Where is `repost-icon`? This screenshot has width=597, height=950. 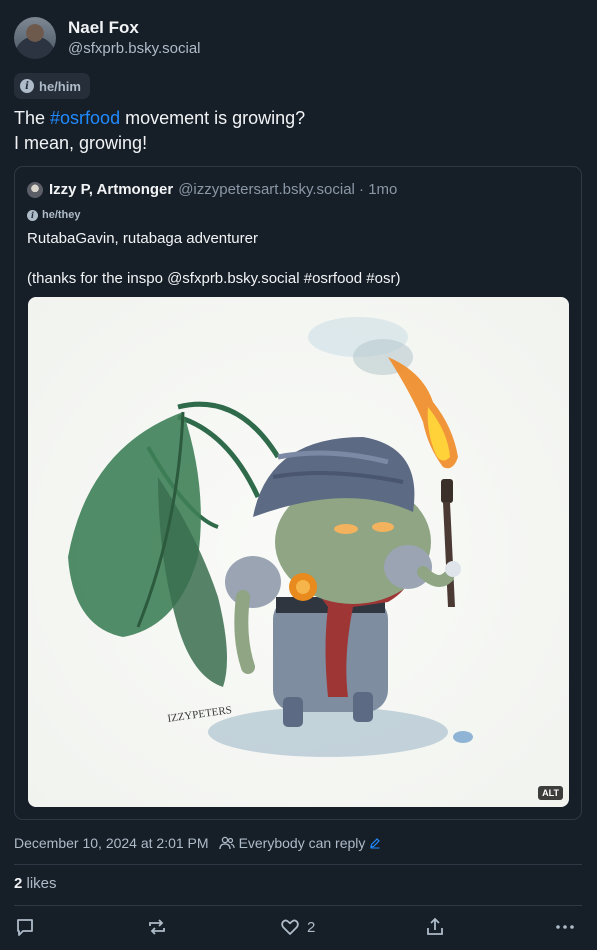
repost-icon is located at coordinates (157, 927).